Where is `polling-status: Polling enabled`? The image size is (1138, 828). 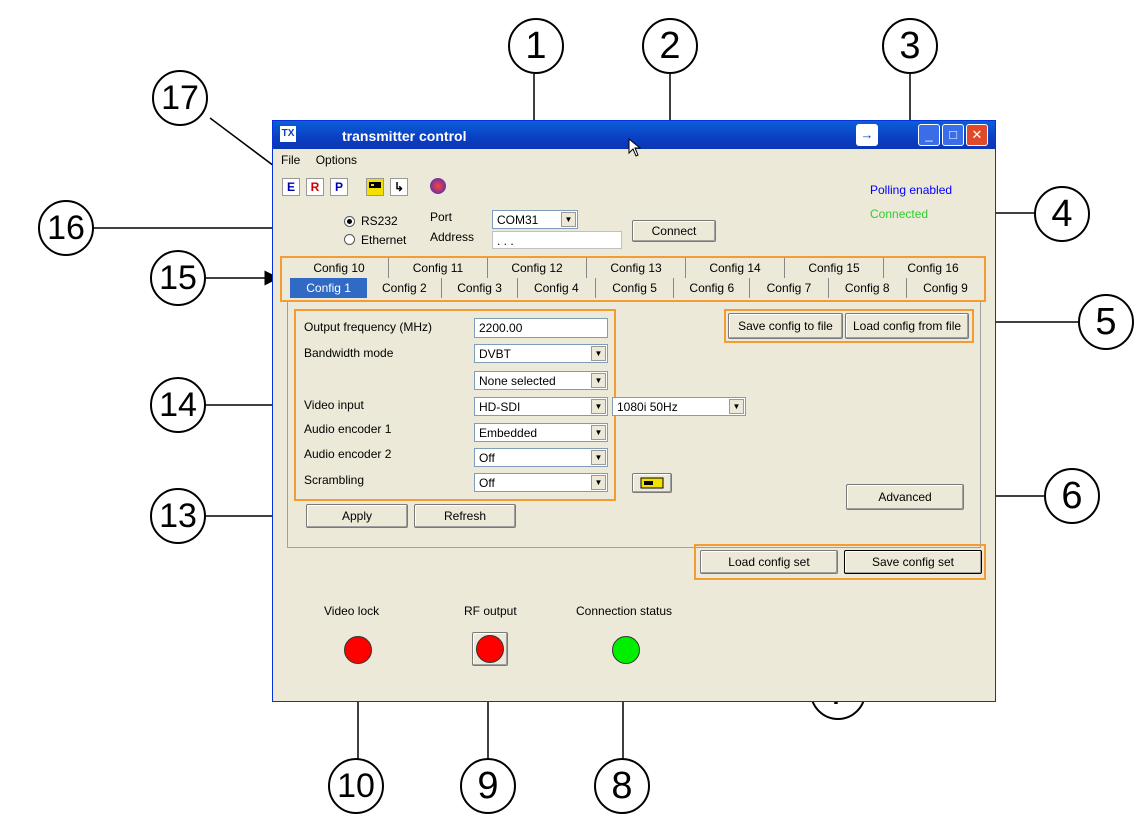
polling-status: Polling enabled is located at coordinates (911, 190).